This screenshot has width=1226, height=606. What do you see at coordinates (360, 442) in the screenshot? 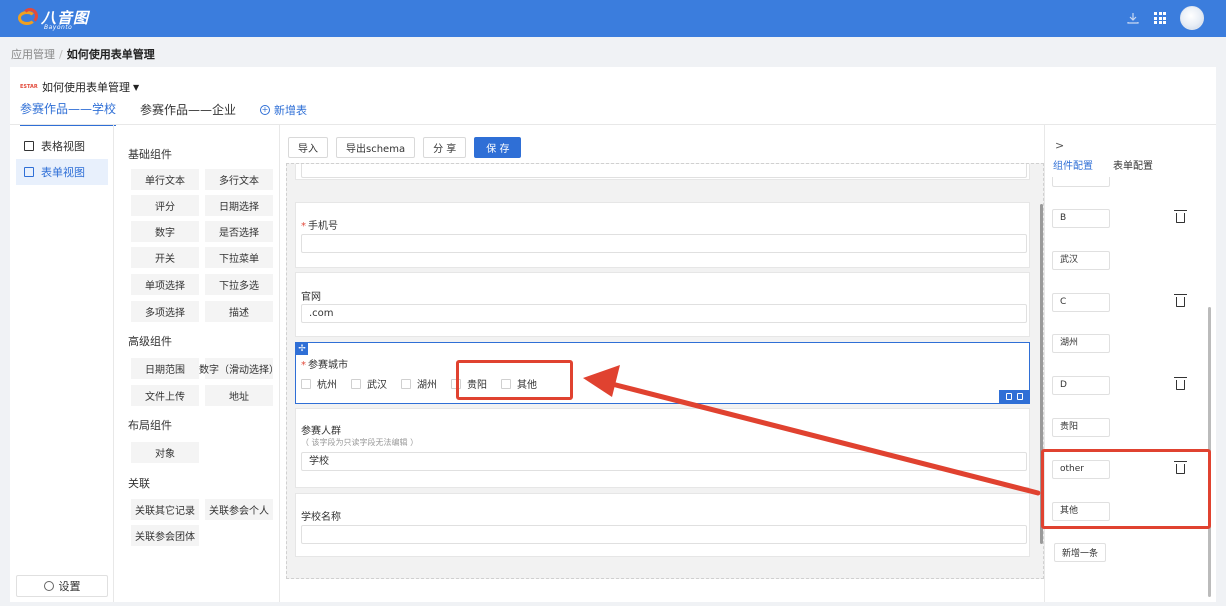
I see `readonly-hint: （ 该字段为只读字段无法编辑 ）` at bounding box center [360, 442].